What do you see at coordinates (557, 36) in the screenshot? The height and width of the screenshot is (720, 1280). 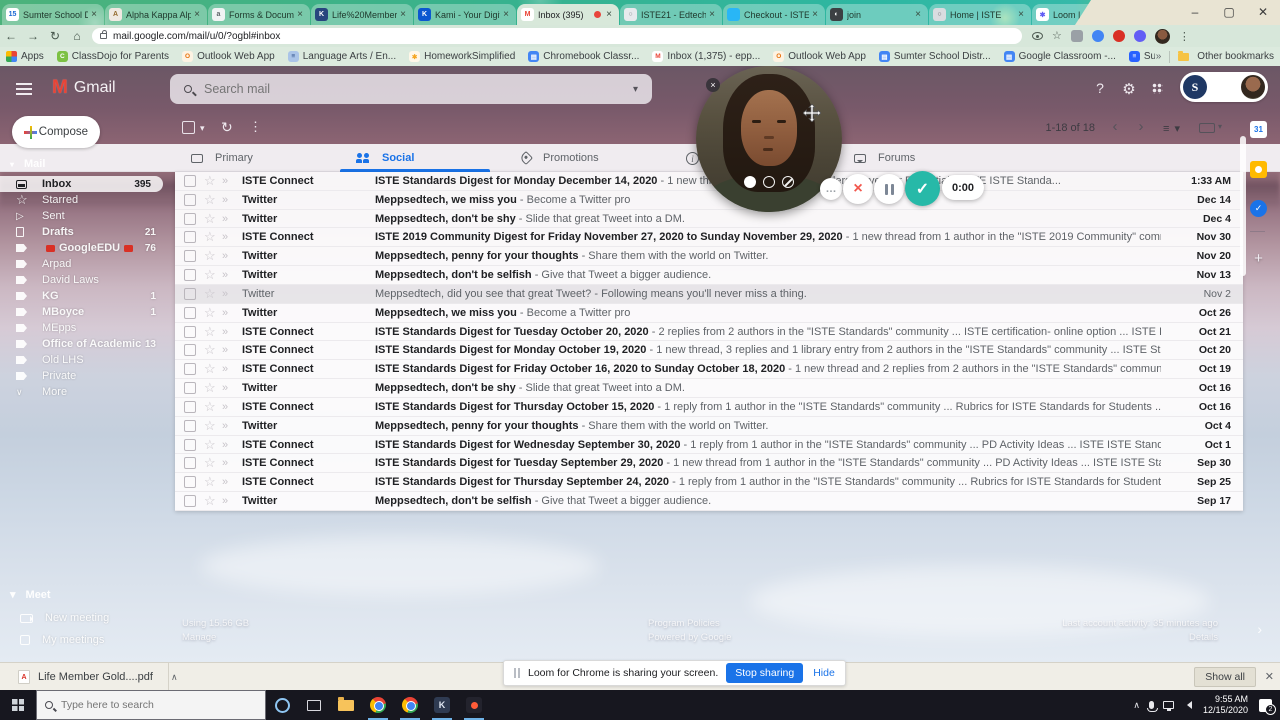 I see `address-bar: mail.google.com/mail/u/0/?ogbl#inbox` at bounding box center [557, 36].